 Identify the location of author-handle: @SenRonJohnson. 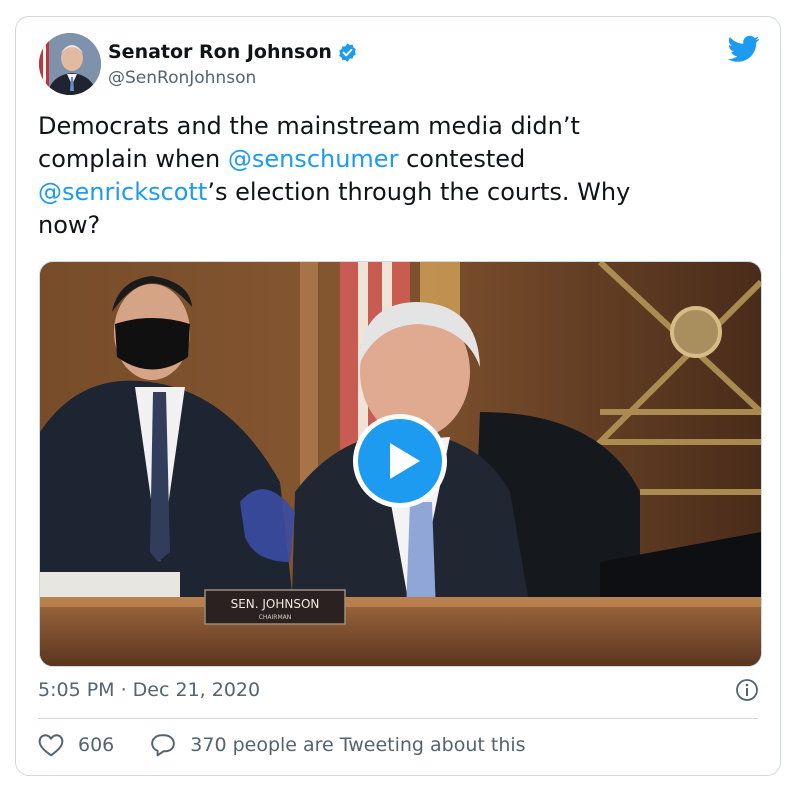
(182, 78).